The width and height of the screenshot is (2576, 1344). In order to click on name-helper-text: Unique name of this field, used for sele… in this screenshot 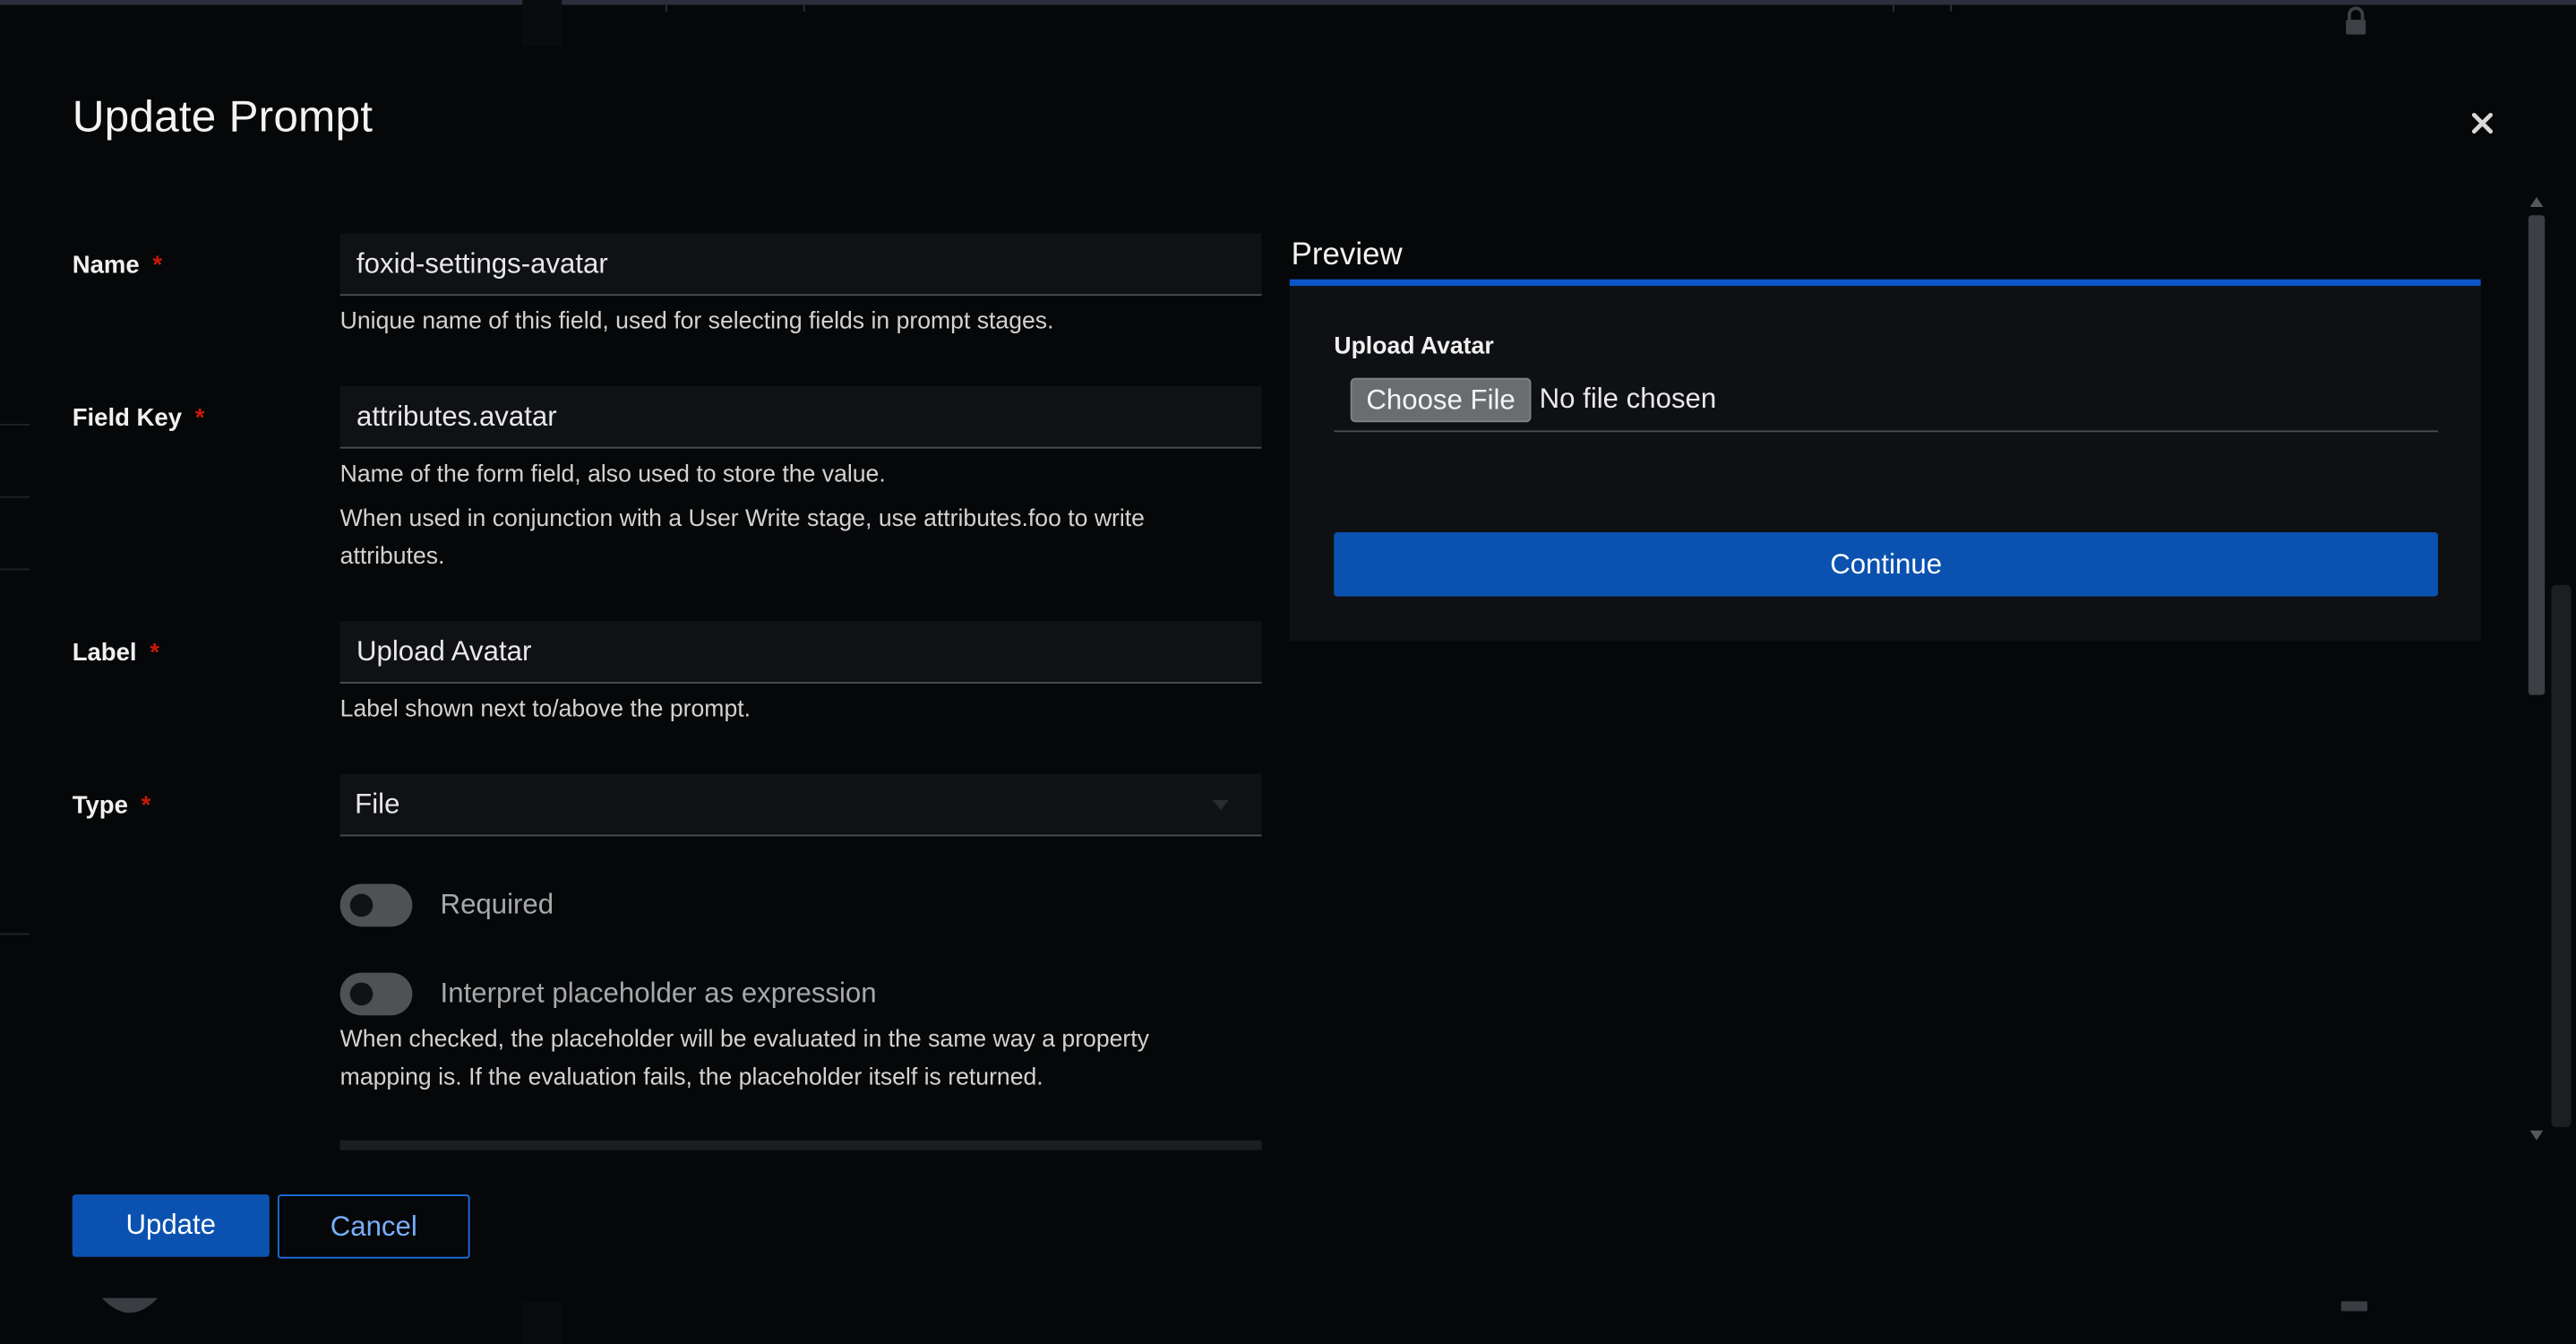, I will do `click(696, 322)`.